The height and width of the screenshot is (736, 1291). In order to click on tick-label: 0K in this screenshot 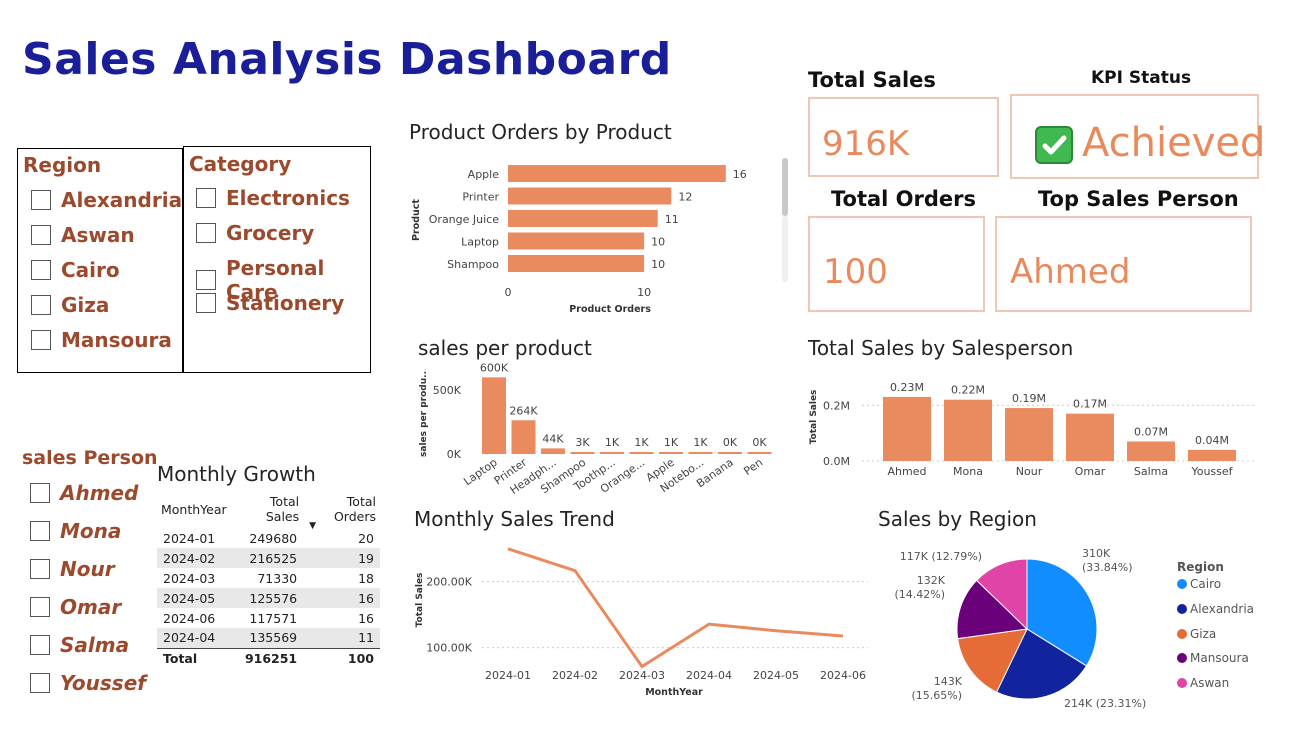, I will do `click(454, 454)`.